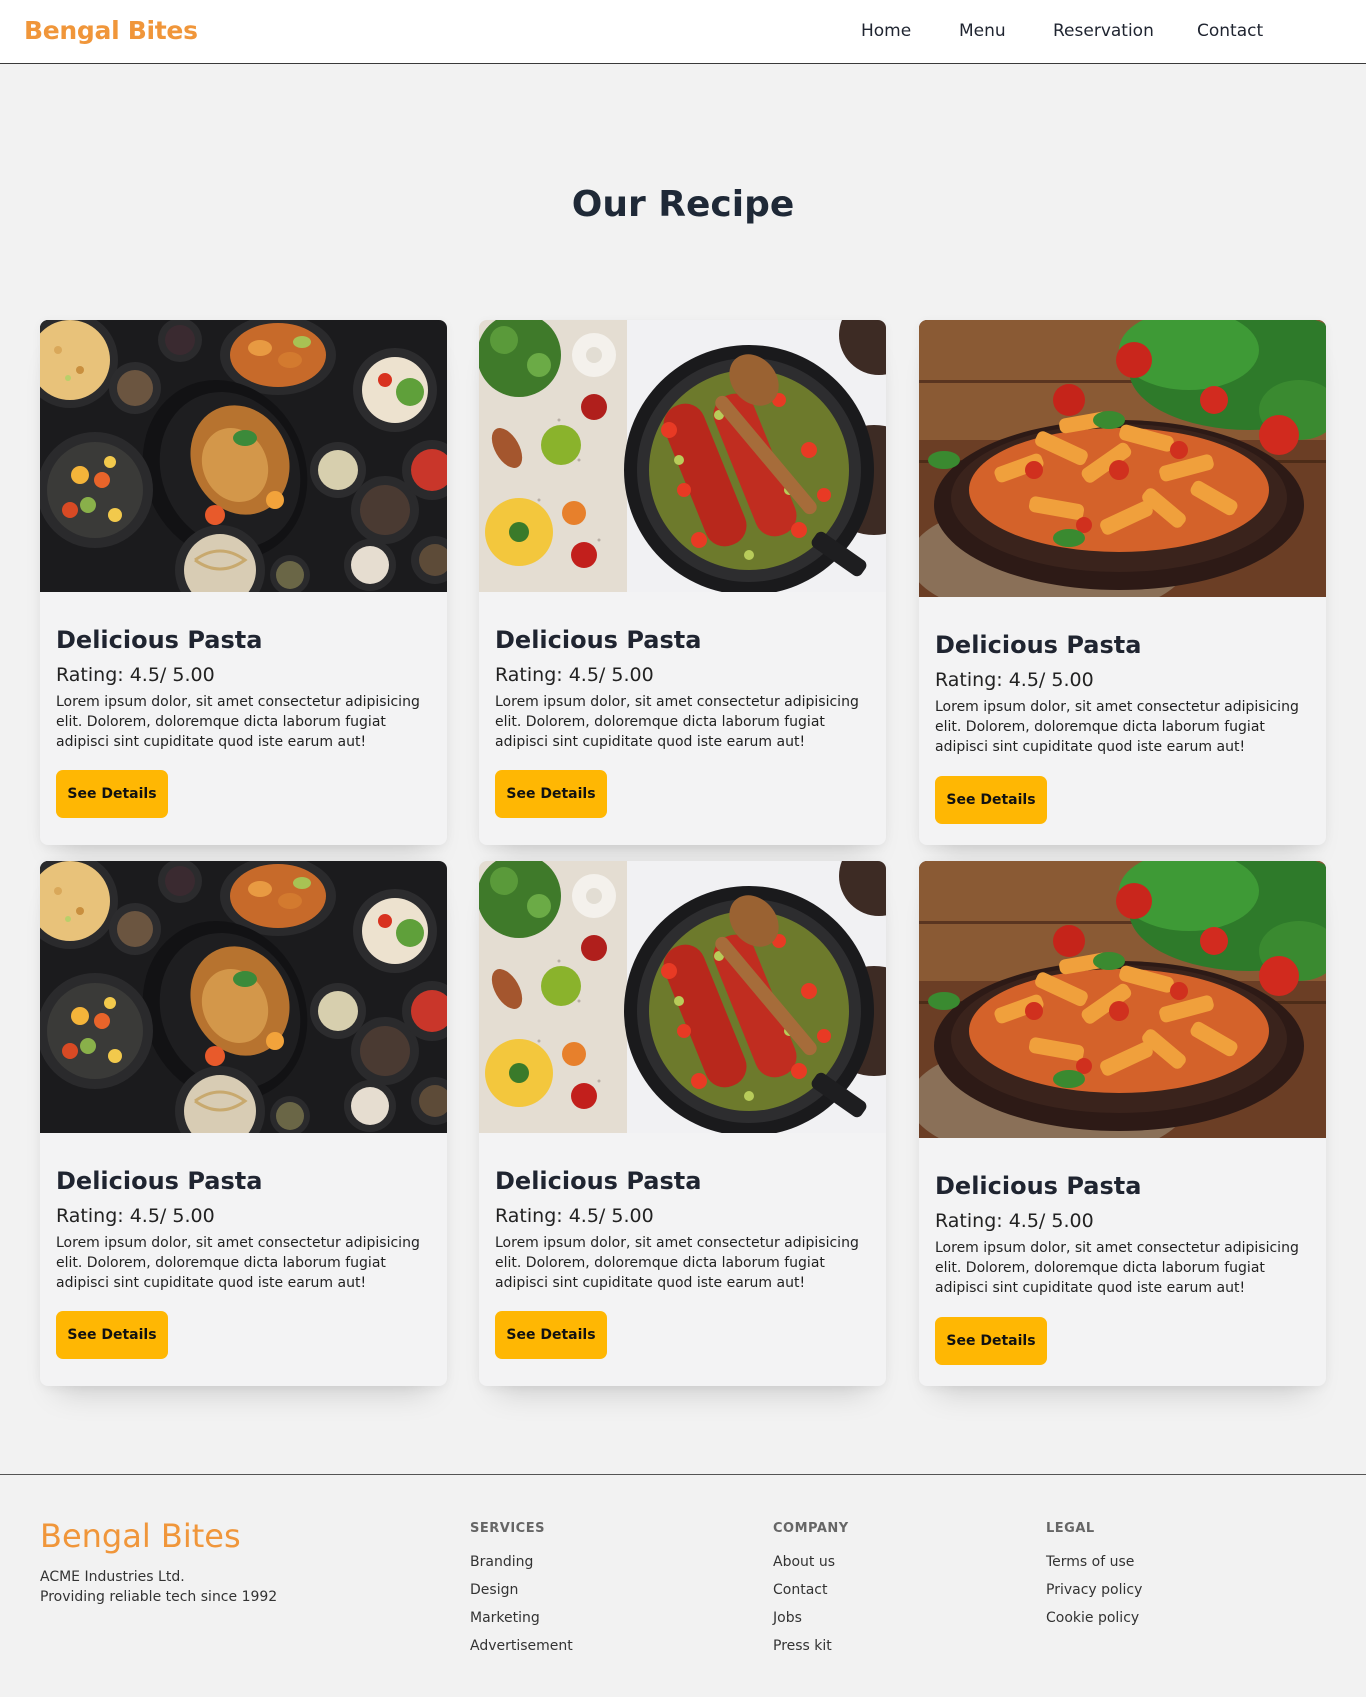 This screenshot has width=1366, height=1697. What do you see at coordinates (1094, 1566) in the screenshot?
I see `footer-link-terms: Terms of use` at bounding box center [1094, 1566].